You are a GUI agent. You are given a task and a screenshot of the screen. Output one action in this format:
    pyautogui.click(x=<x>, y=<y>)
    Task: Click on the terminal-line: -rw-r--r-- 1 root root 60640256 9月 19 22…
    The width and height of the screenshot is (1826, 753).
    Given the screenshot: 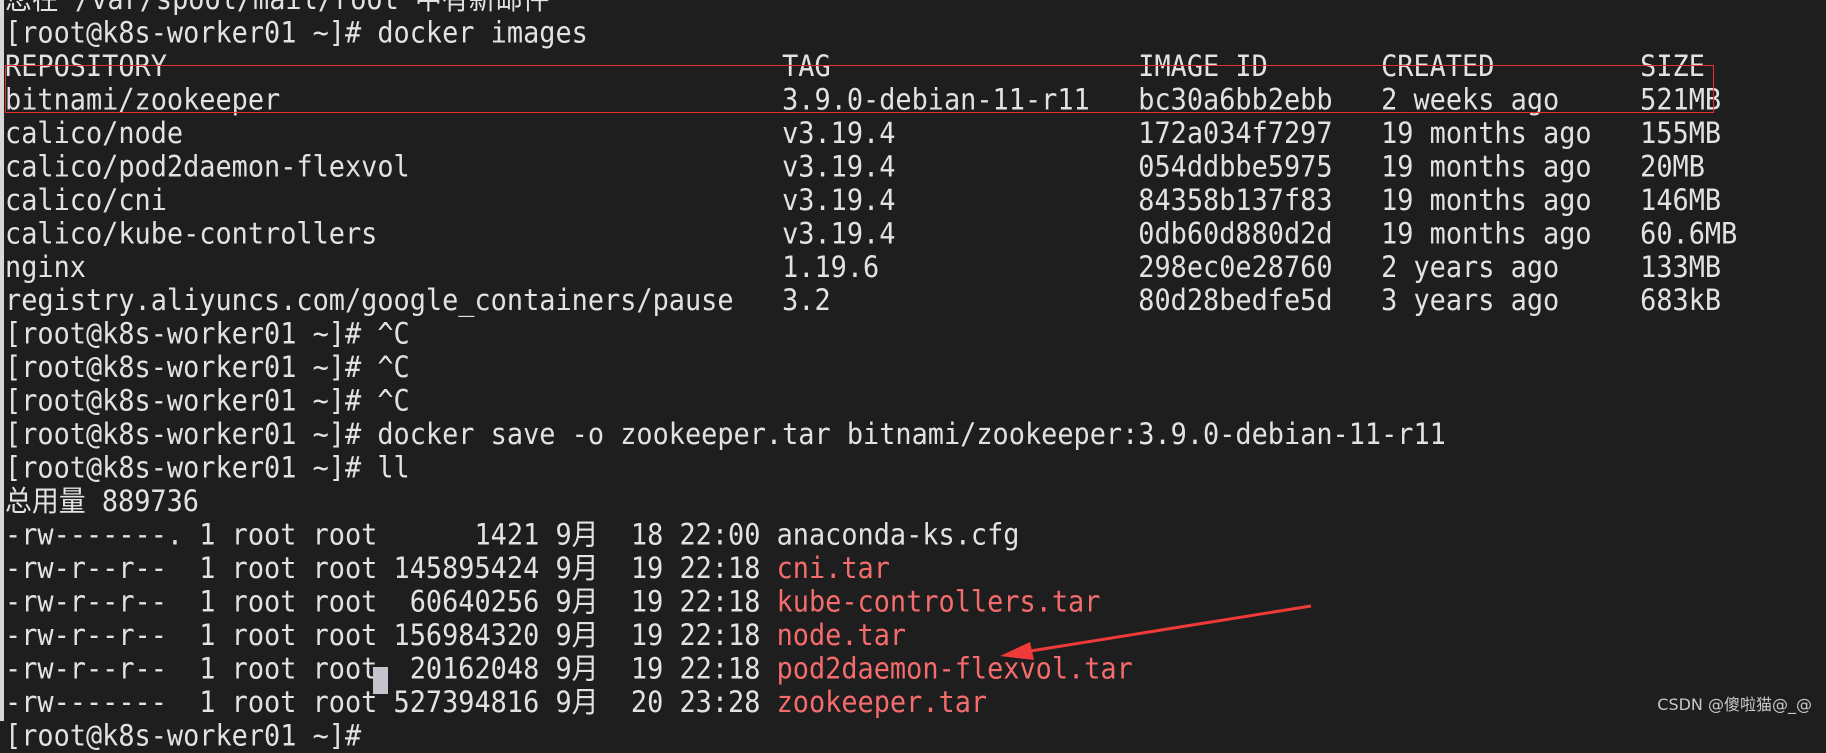 What is the action you would take?
    pyautogui.click(x=915, y=602)
    